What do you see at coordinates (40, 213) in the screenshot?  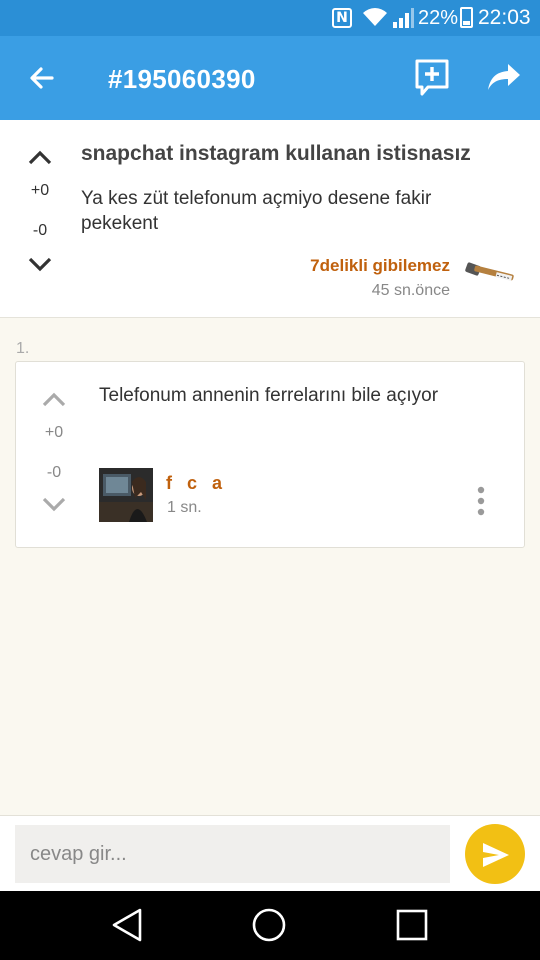 I see `entry-vote-column: +0 -0` at bounding box center [40, 213].